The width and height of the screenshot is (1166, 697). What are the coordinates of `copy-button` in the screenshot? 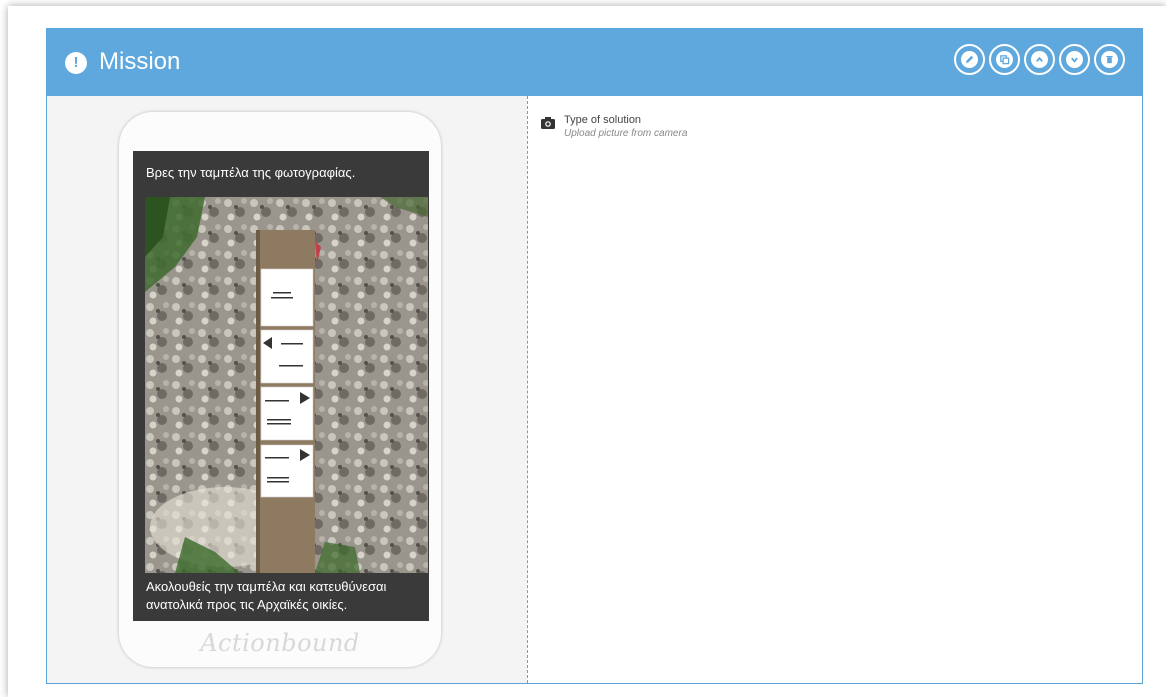 It's located at (1004, 59).